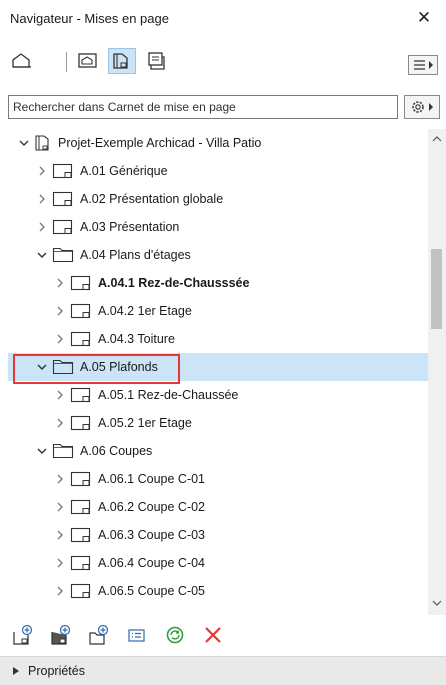 This screenshot has width=446, height=685. Describe the element at coordinates (16, 671) in the screenshot. I see `expand-arrow-icon` at that location.